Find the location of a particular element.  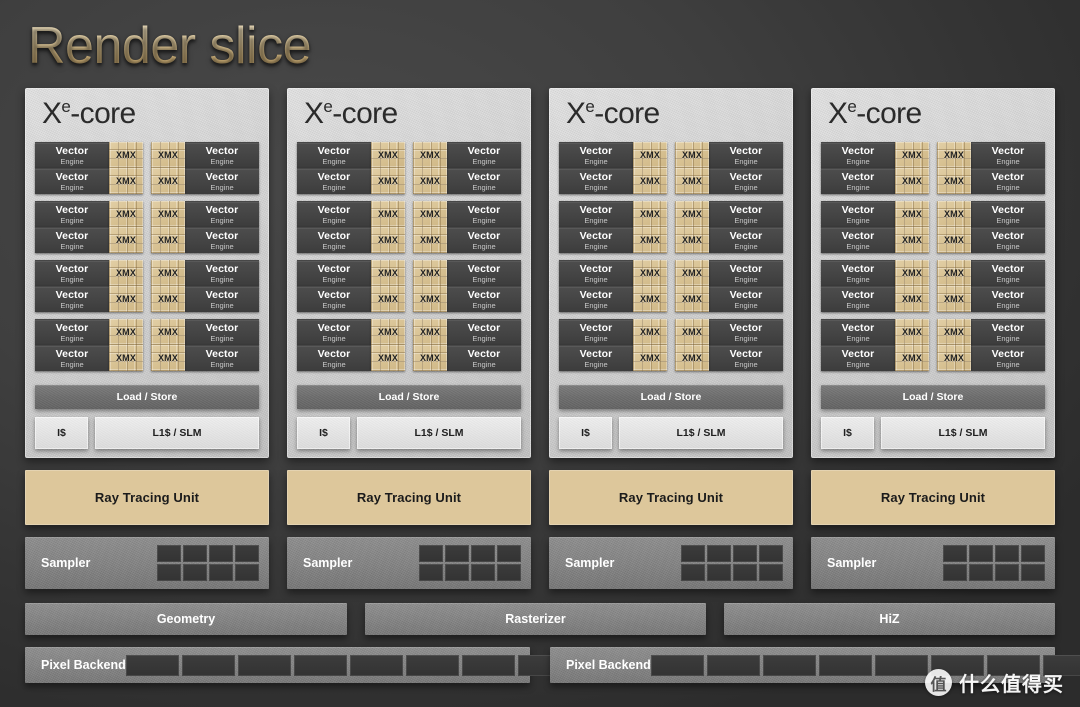

sampler-block: Sampler is located at coordinates (409, 563).